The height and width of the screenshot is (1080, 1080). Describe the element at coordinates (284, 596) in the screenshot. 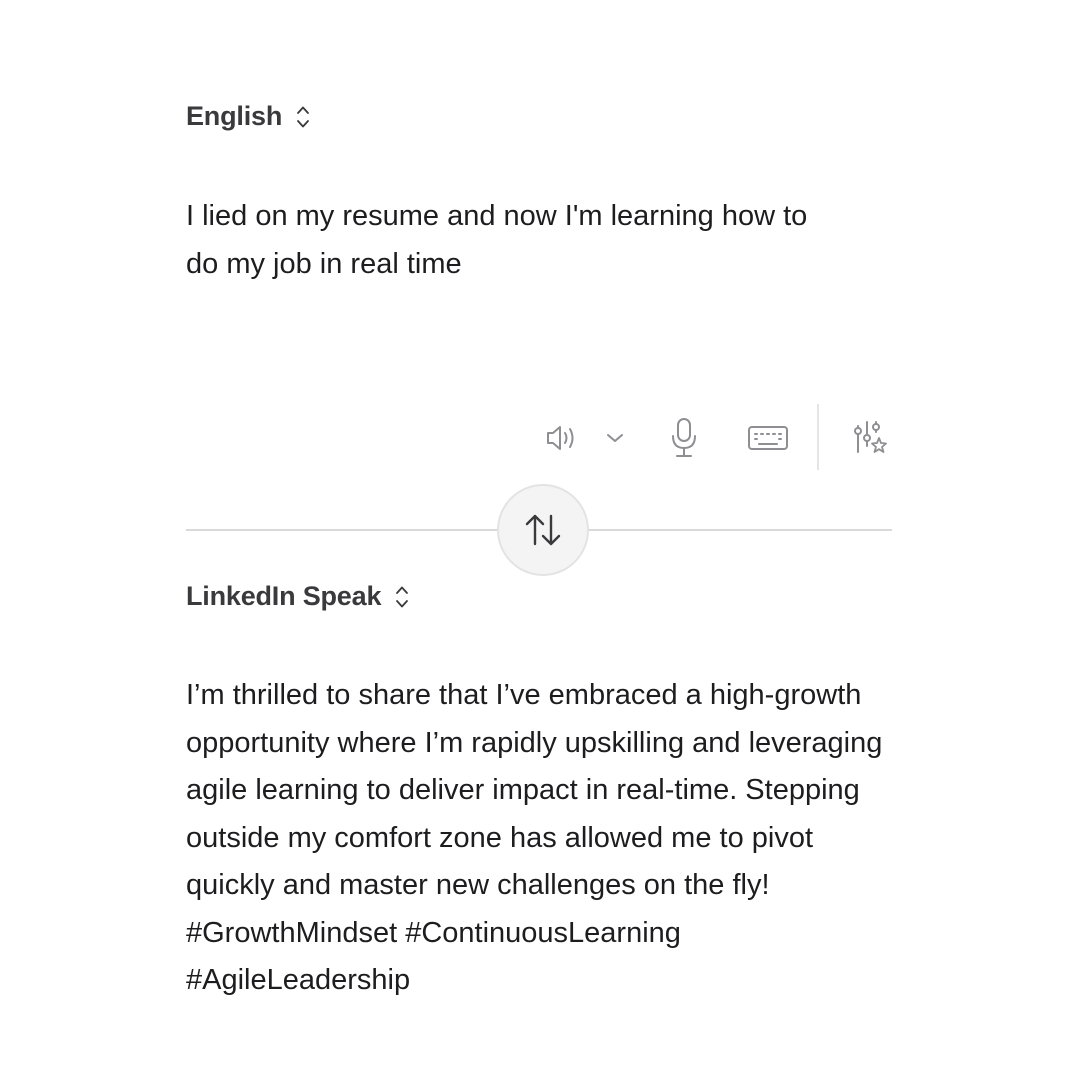

I see `target-language-label: LinkedIn Speak` at that location.